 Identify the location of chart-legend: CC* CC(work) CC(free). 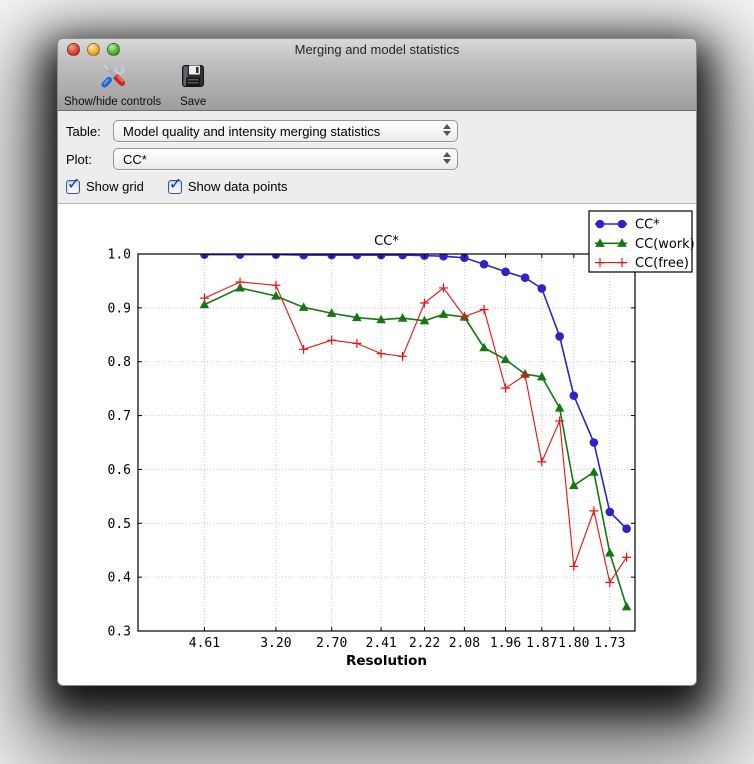
(641, 241).